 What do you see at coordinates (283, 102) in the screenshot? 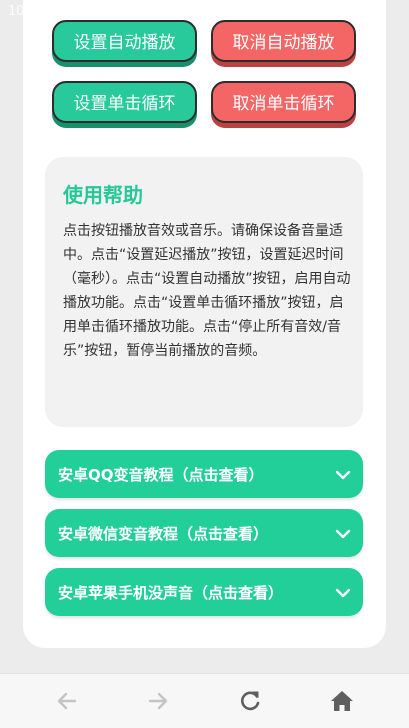
I see `cancel-click-loop-button: 取消单击循环` at bounding box center [283, 102].